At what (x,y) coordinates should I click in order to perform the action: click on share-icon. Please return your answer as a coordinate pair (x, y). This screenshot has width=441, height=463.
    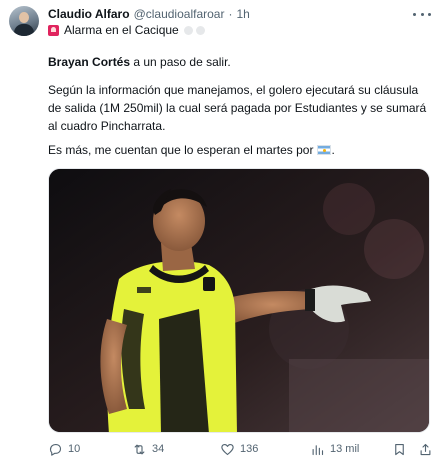
    Looking at the image, I should click on (425, 449).